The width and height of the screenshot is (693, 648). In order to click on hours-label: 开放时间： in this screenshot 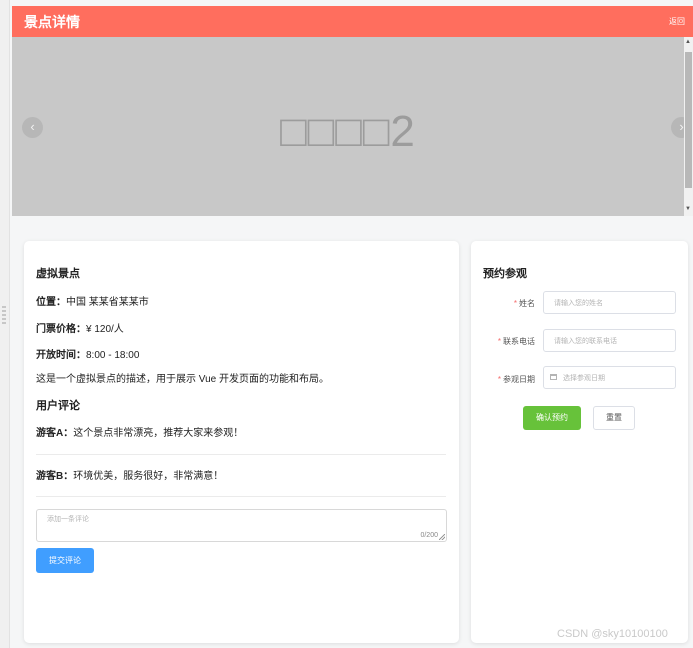, I will do `click(61, 355)`.